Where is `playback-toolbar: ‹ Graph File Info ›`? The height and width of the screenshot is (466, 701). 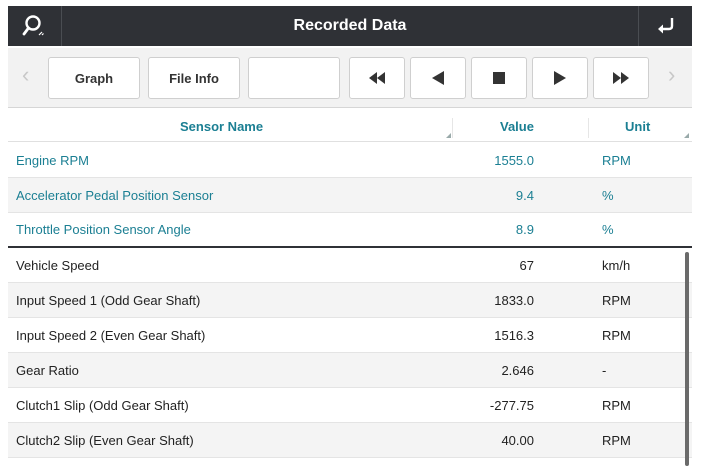
playback-toolbar: ‹ Graph File Info › is located at coordinates (350, 78).